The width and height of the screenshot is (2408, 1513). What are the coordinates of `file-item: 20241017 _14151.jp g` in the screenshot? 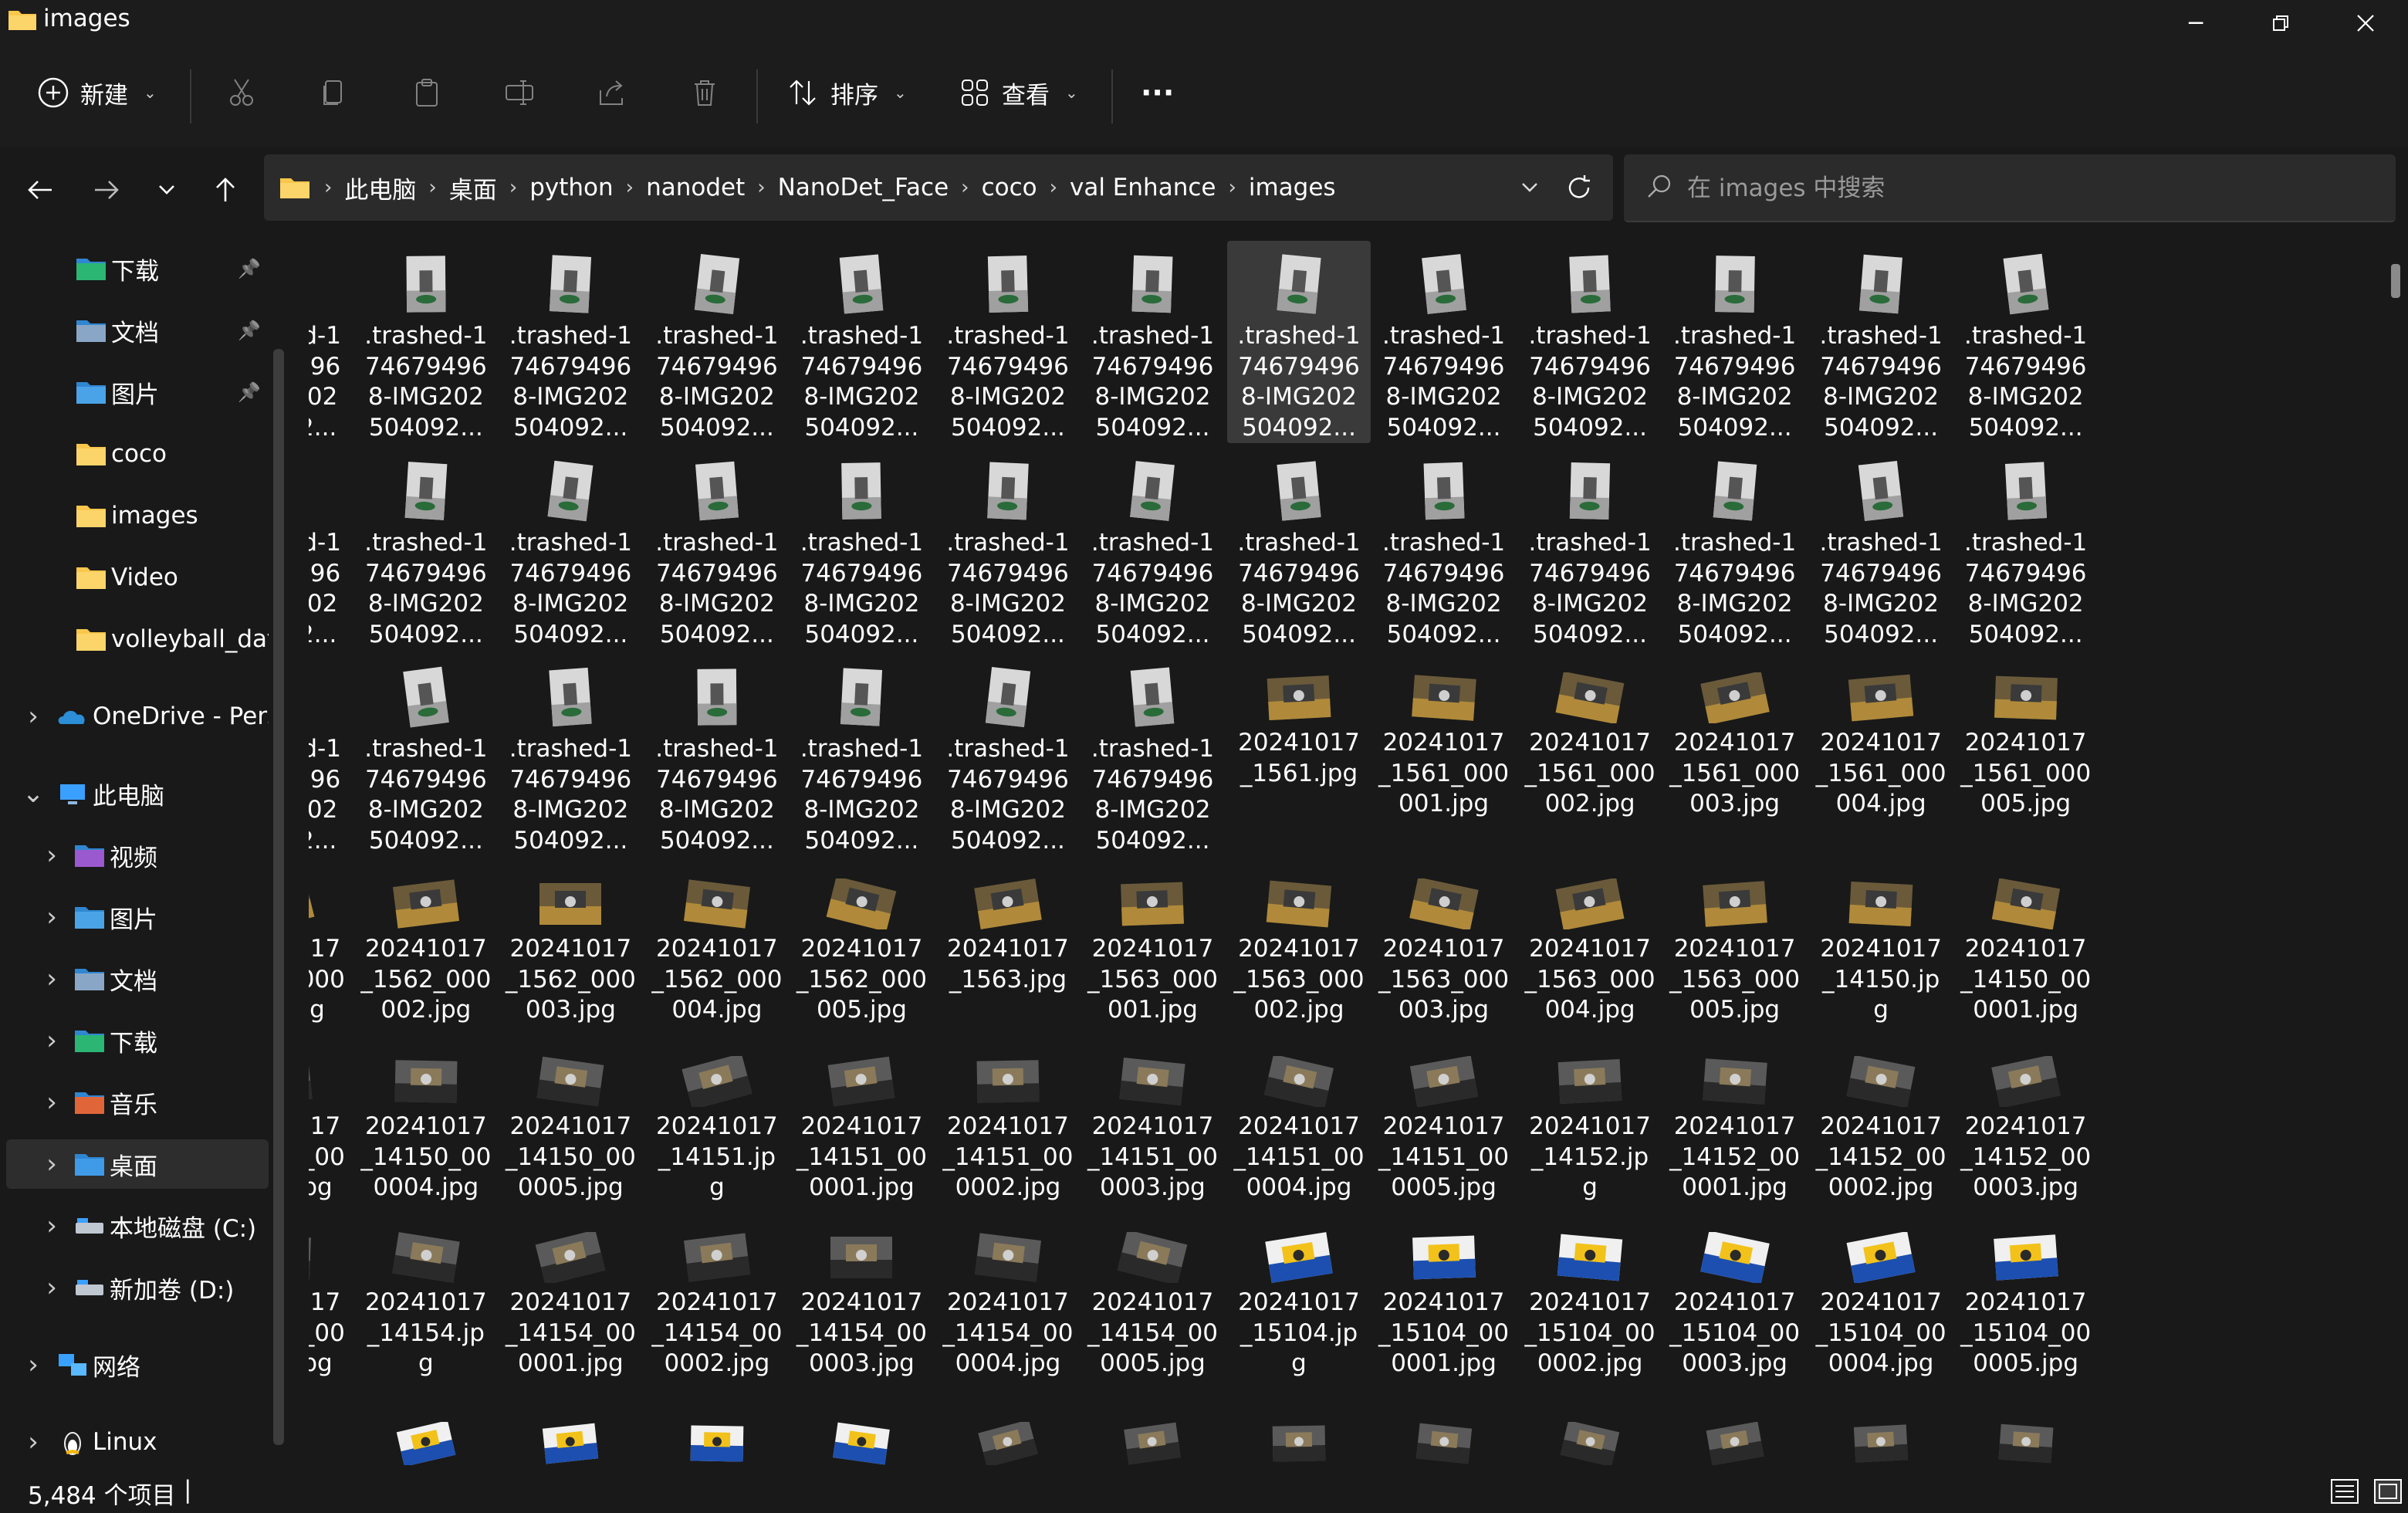 It's located at (717, 1124).